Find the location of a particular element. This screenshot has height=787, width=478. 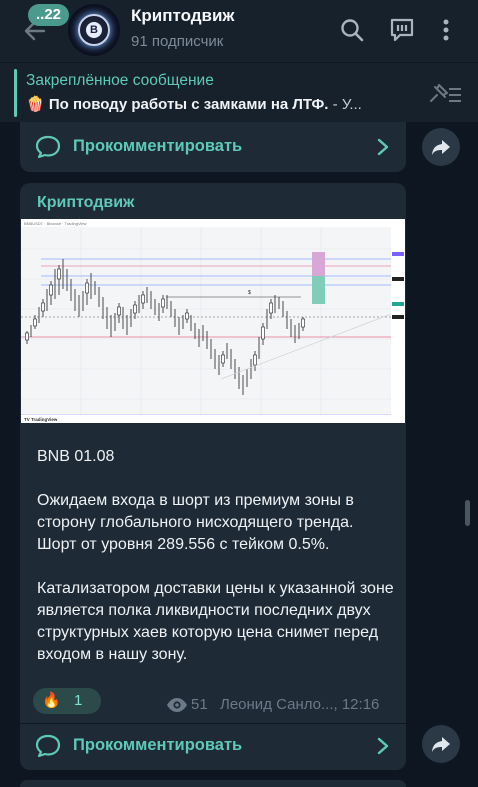

share-button-previous is located at coordinates (441, 147).